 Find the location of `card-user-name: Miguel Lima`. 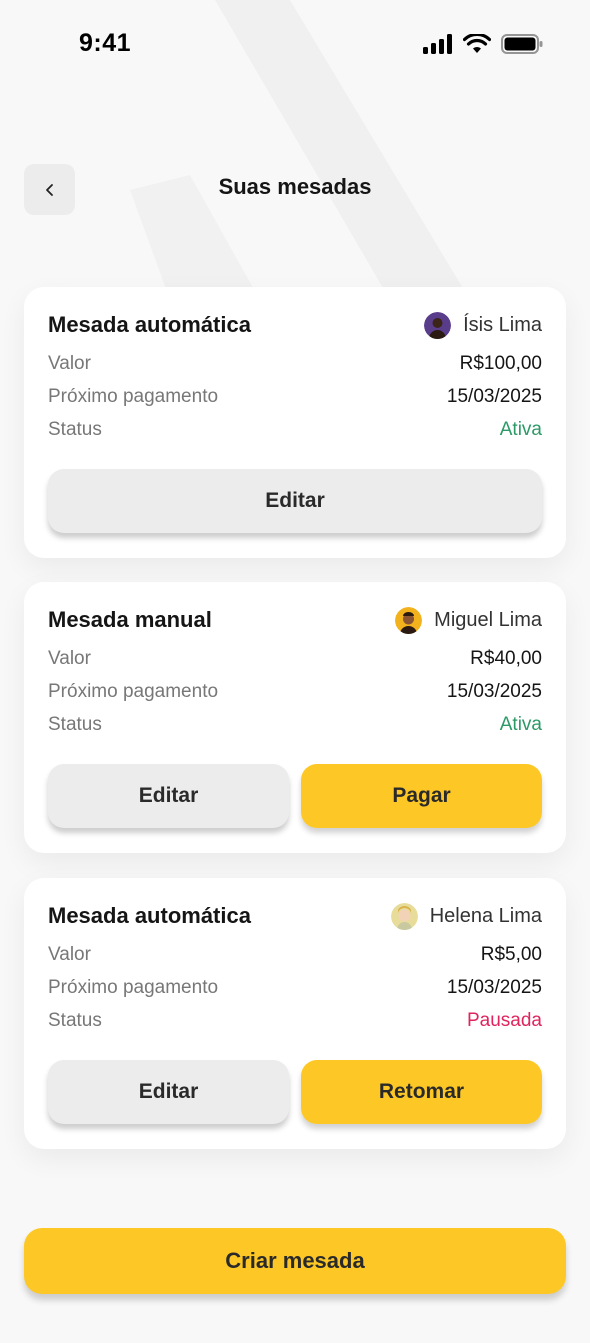

card-user-name: Miguel Lima is located at coordinates (488, 619).